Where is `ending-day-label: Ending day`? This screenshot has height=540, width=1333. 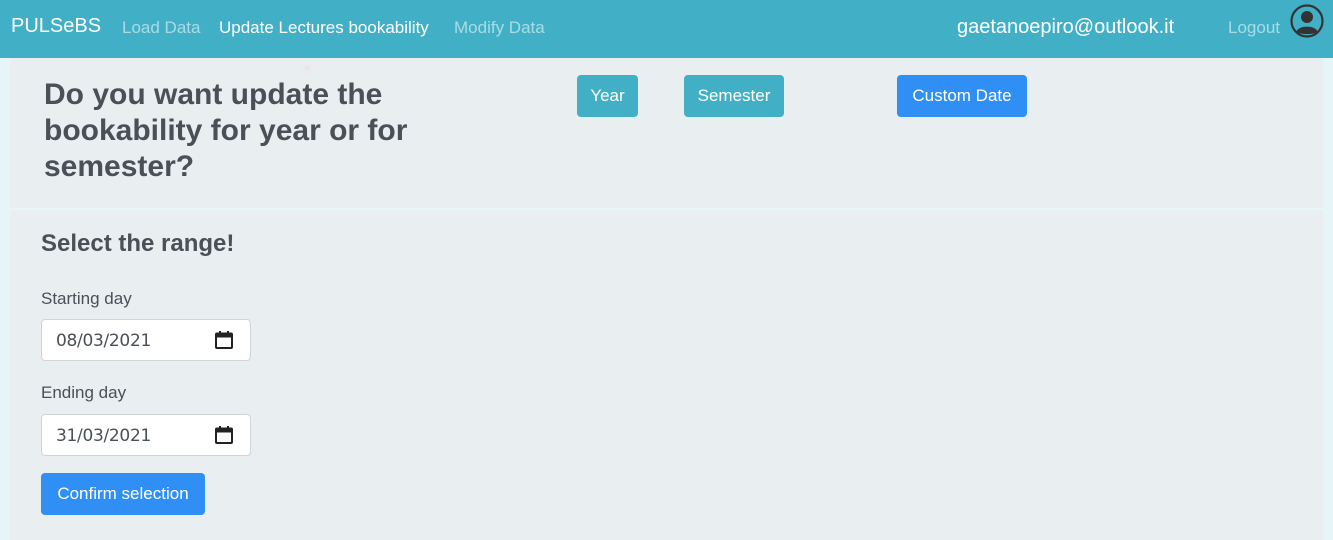 ending-day-label: Ending day is located at coordinates (84, 392).